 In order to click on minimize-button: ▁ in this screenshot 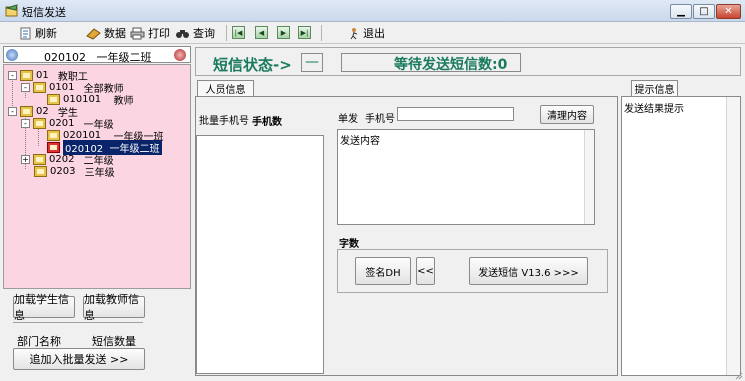, I will do `click(681, 11)`.